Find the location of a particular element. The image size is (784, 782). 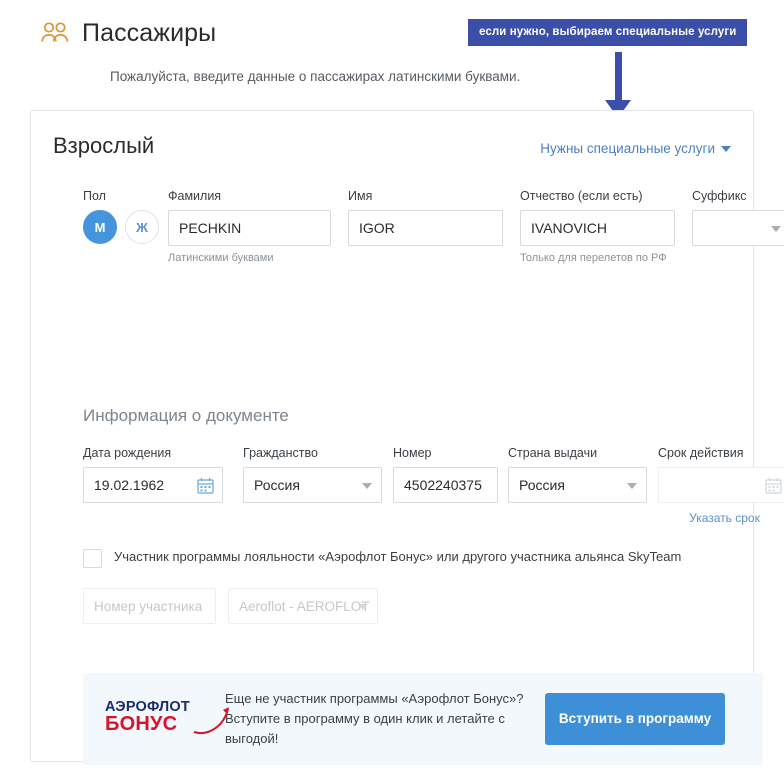

document-number-field: Номер 4502240375 is located at coordinates (445, 474).